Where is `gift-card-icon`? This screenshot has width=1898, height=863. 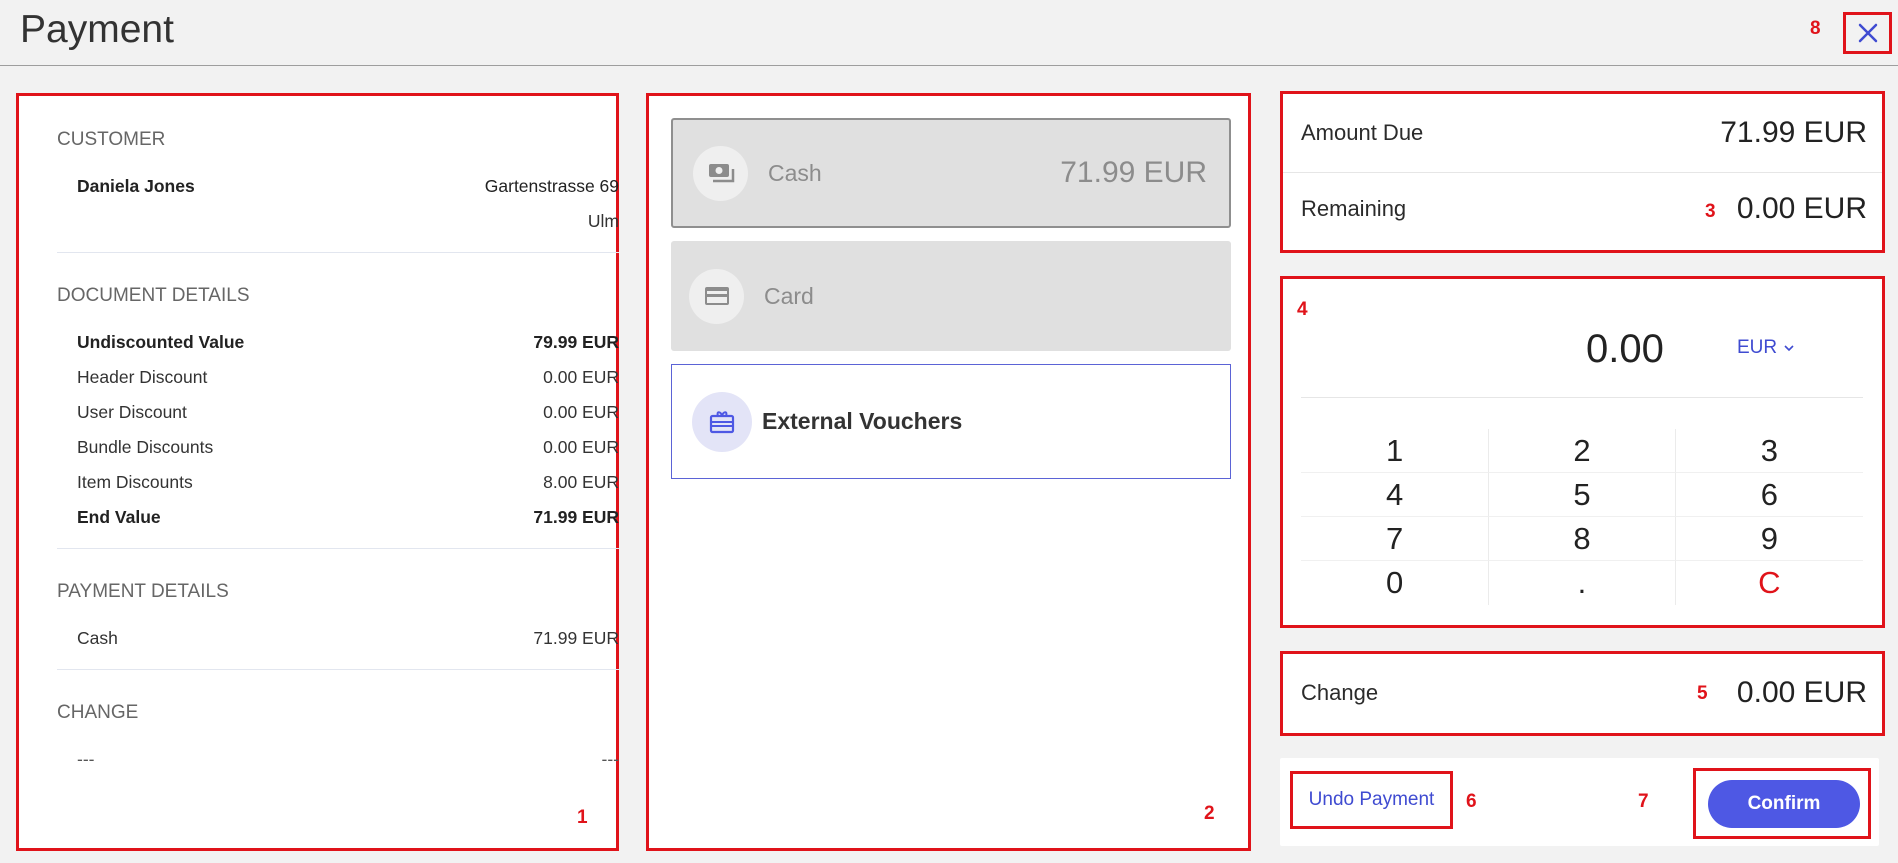 gift-card-icon is located at coordinates (722, 421).